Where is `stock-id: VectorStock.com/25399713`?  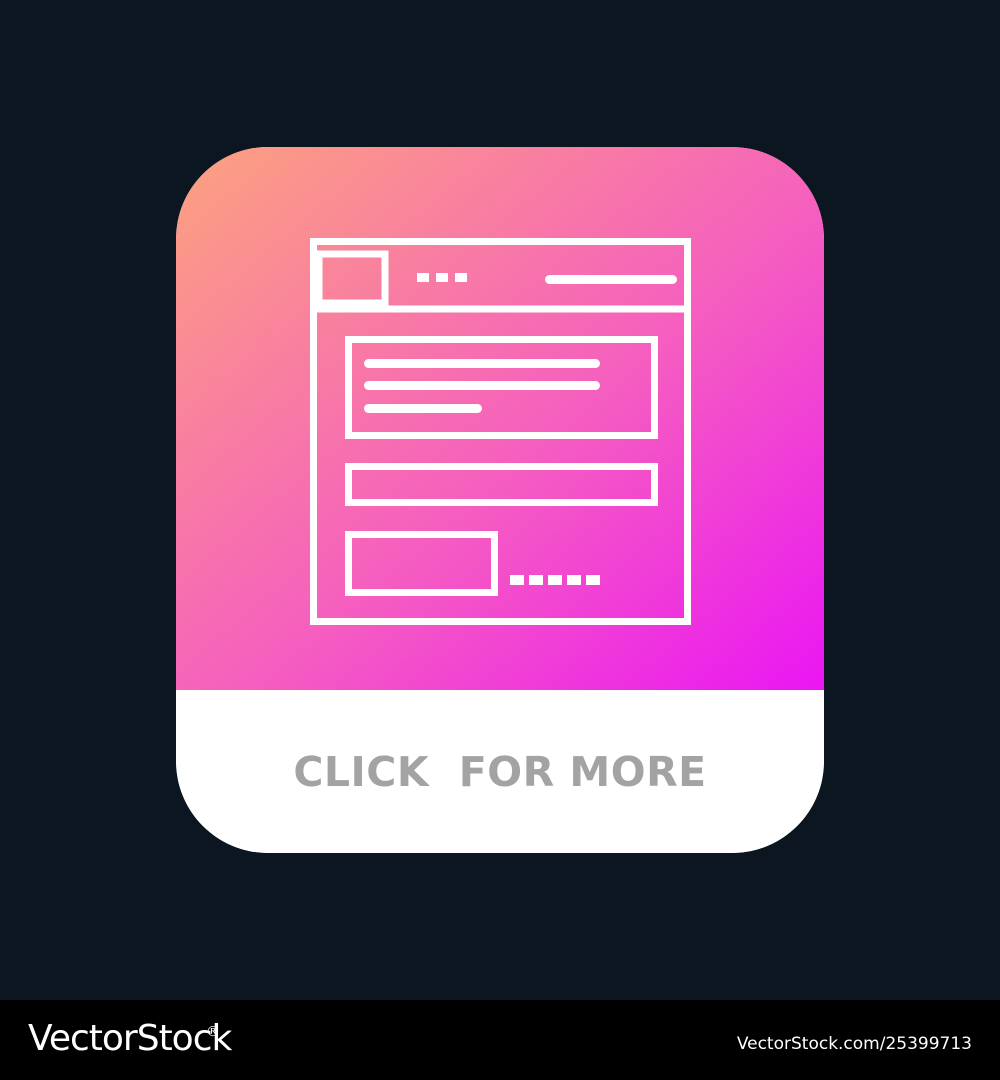 stock-id: VectorStock.com/25399713 is located at coordinates (854, 1044).